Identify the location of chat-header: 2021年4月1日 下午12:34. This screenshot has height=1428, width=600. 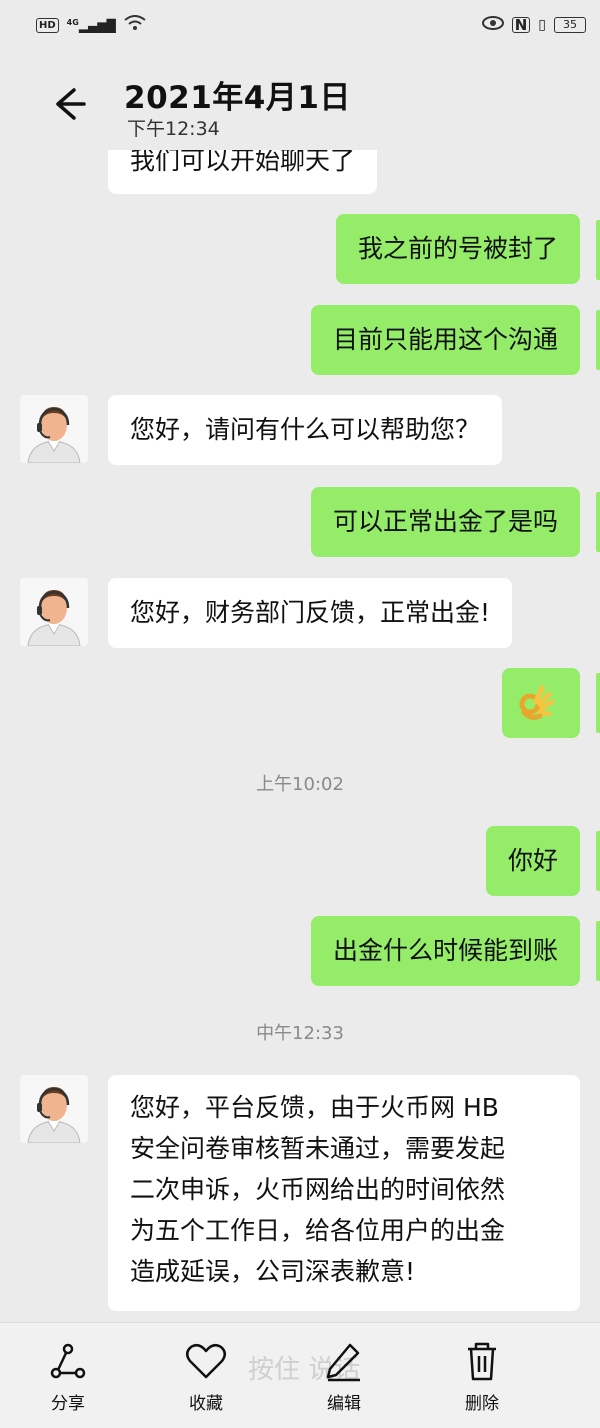
(300, 100).